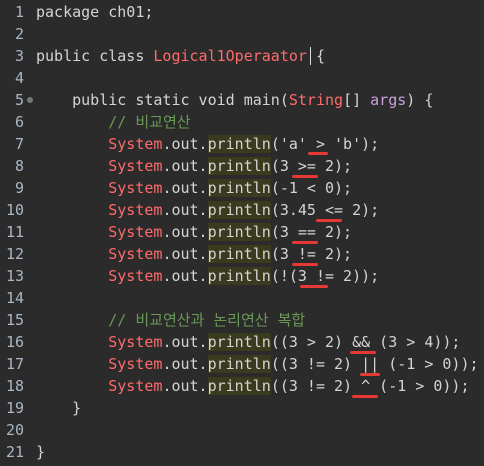 The height and width of the screenshot is (466, 484). I want to click on line-number: 8, so click(19, 166).